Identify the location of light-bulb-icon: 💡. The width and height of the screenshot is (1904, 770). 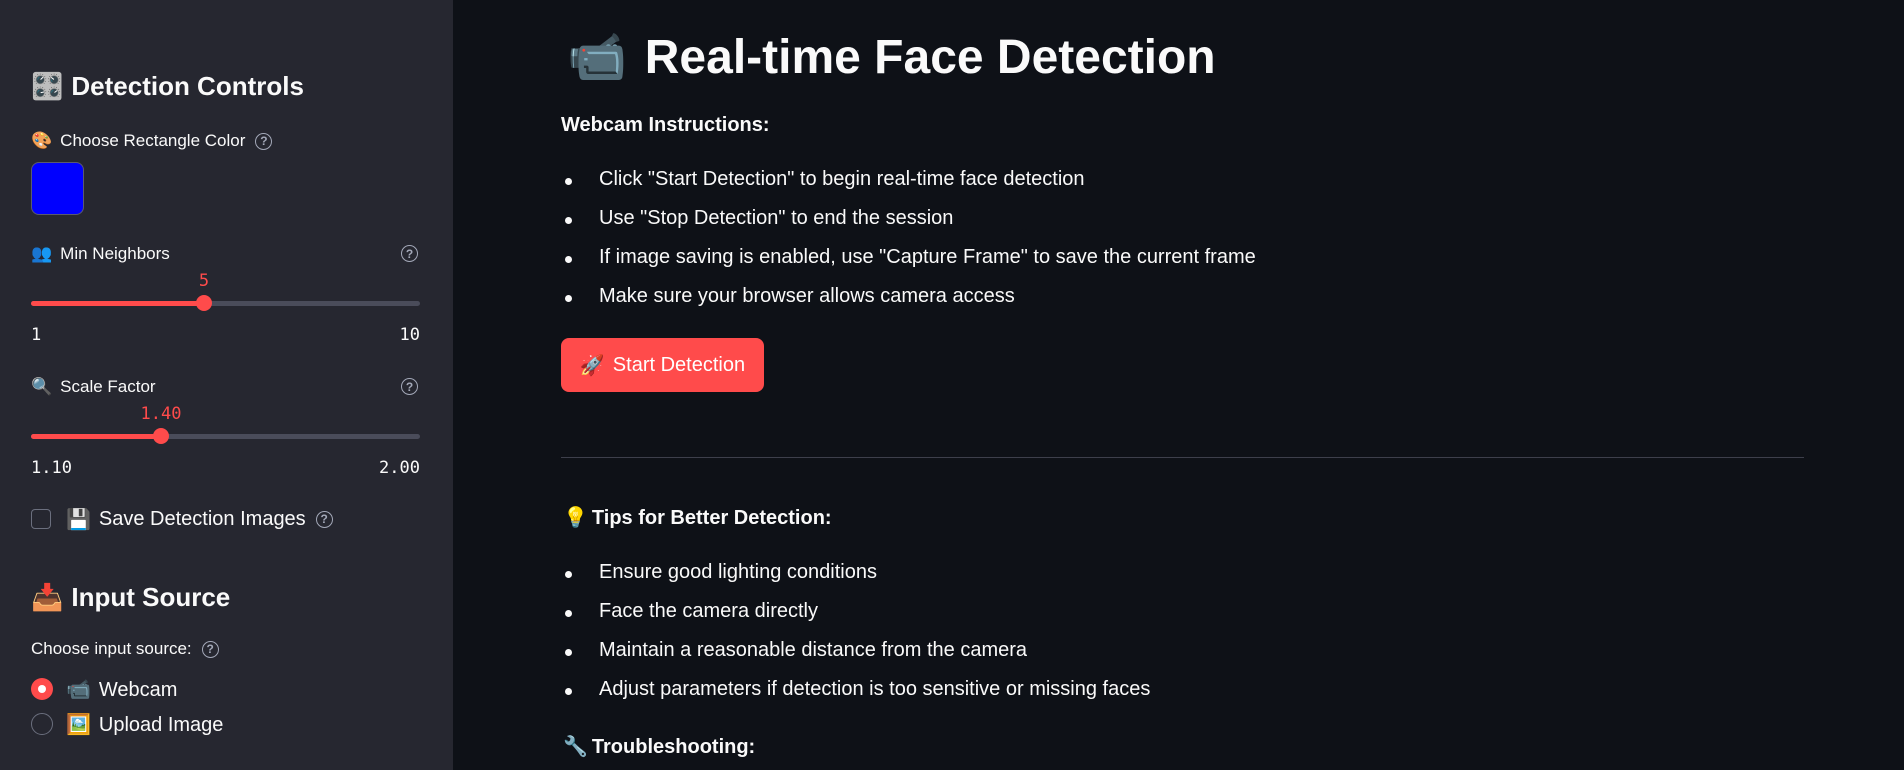
(575, 517).